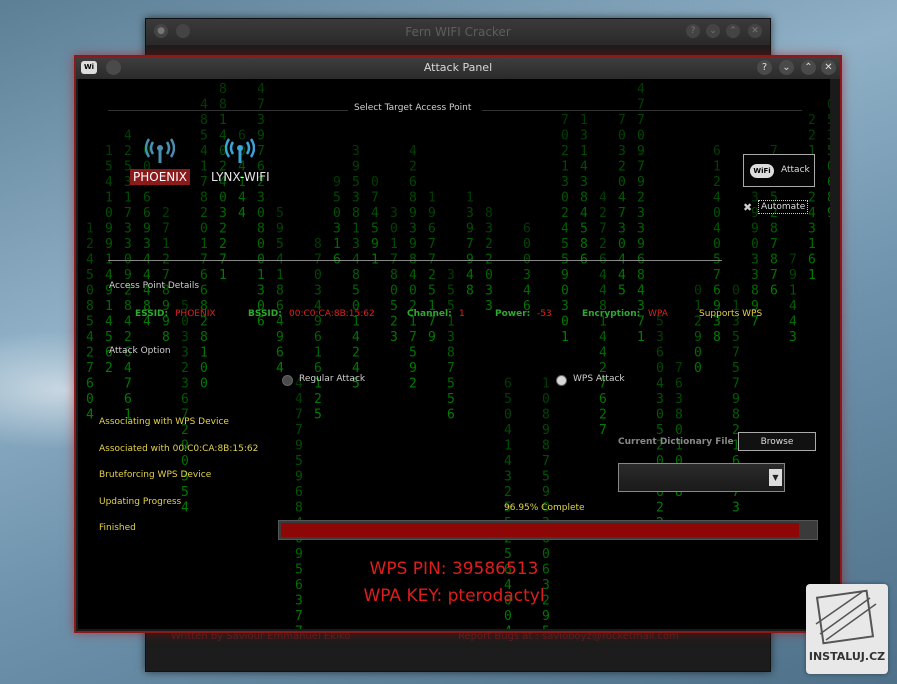 This screenshot has width=897, height=684. What do you see at coordinates (332, 379) in the screenshot?
I see `regular-attack-label: Regular Attack` at bounding box center [332, 379].